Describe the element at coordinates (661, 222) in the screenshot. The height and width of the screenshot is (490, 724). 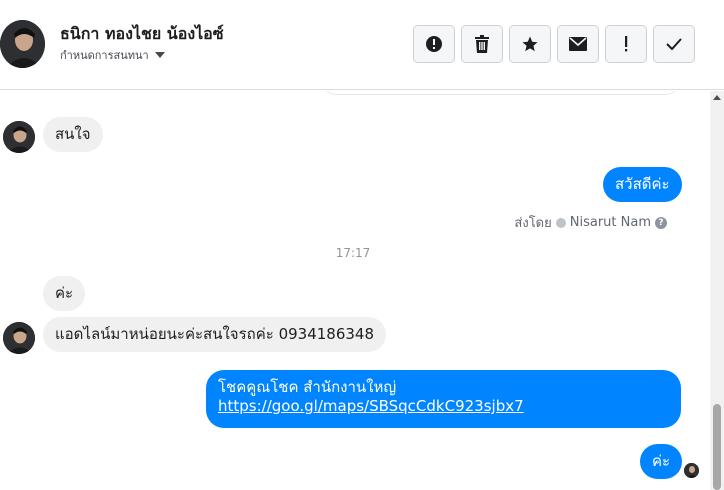
I see `help-icon: ?` at that location.